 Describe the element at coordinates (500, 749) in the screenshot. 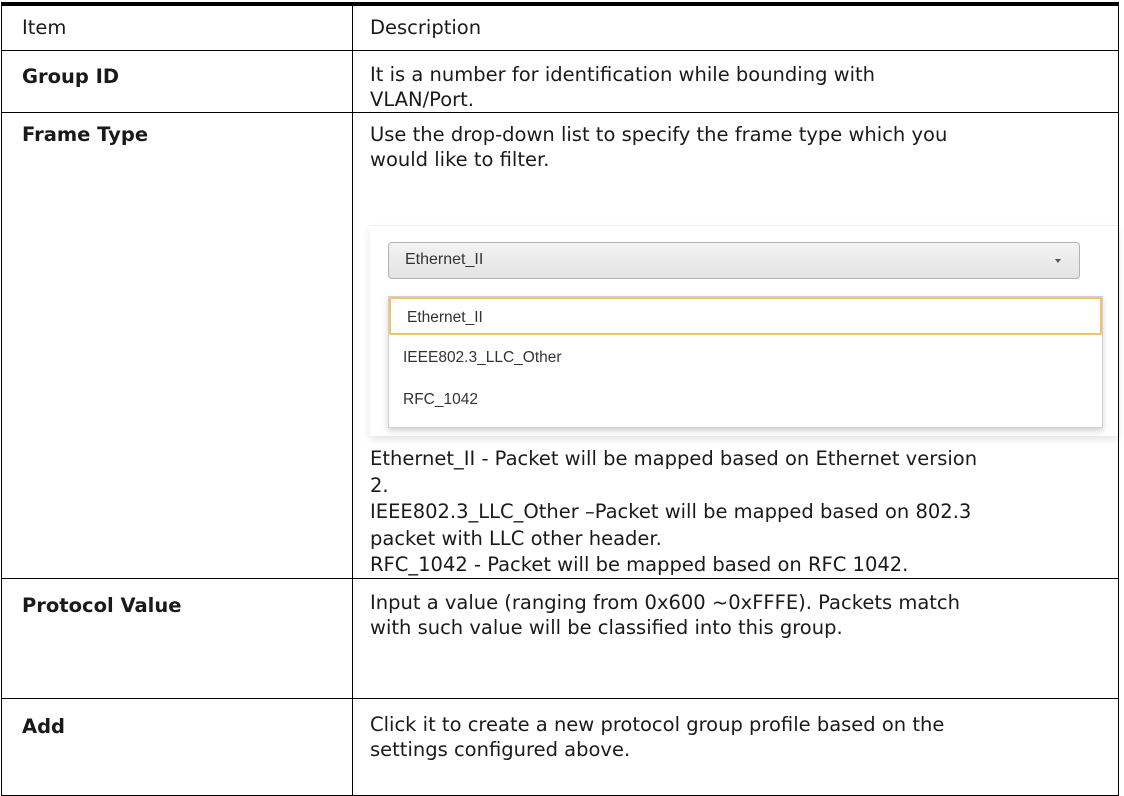

I see `description-line: settings configured above.` at that location.